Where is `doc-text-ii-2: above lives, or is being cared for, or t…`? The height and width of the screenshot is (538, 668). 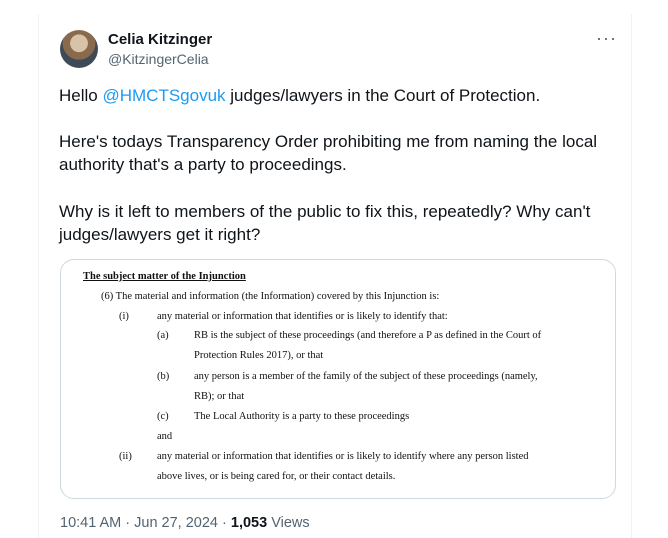
doc-text-ii-2: above lives, or is being cared for, or t… is located at coordinates (276, 476).